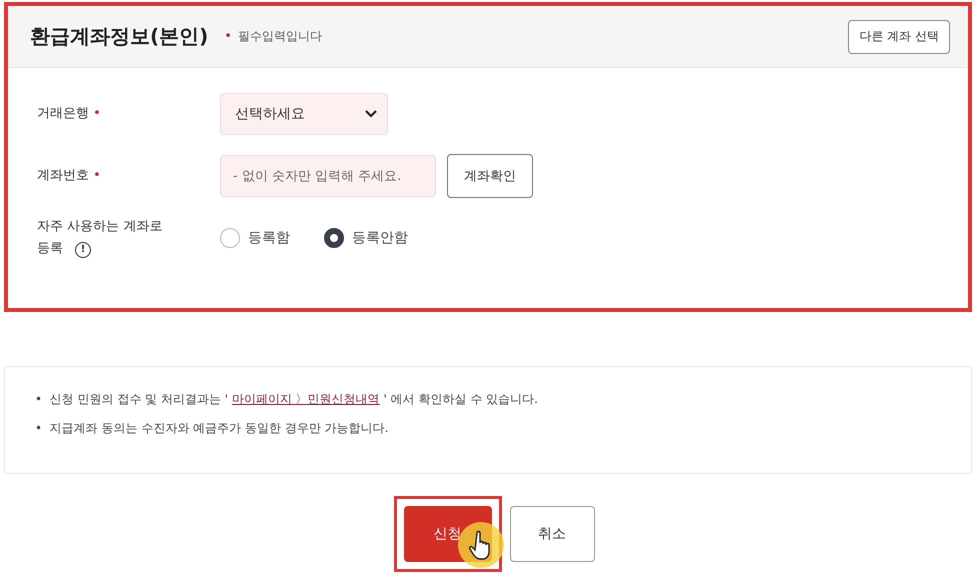 Image resolution: width=977 pixels, height=573 pixels. Describe the element at coordinates (119, 36) in the screenshot. I see `panel-title: 환급계좌정보(본인)` at that location.